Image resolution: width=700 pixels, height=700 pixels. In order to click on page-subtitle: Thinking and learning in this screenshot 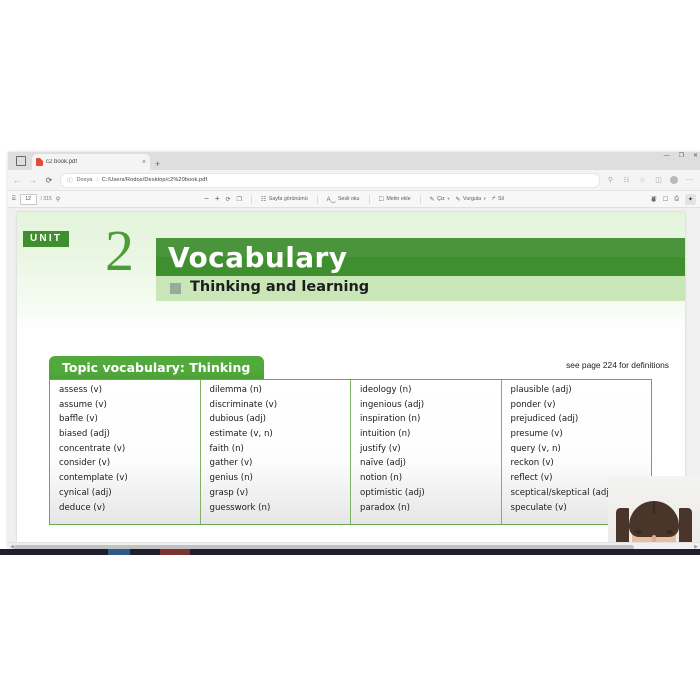, I will do `click(280, 287)`.